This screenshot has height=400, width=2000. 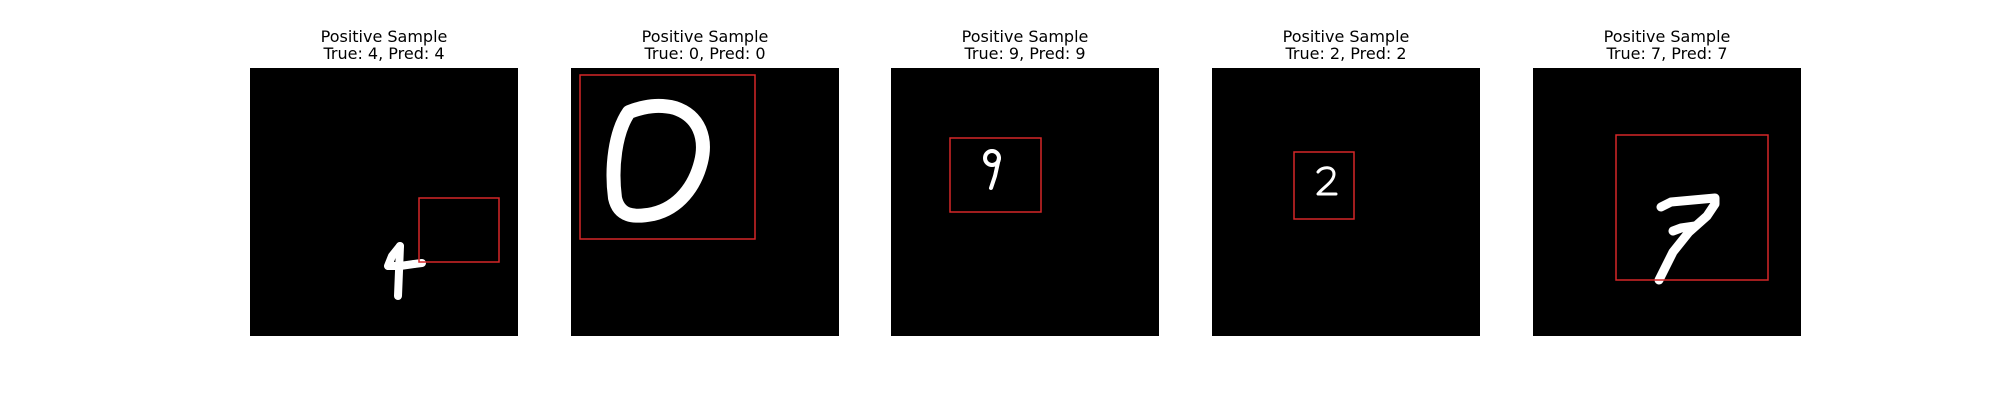 I want to click on panel-subtitle-line: True: 9, Pred: 9, so click(x=1025, y=53).